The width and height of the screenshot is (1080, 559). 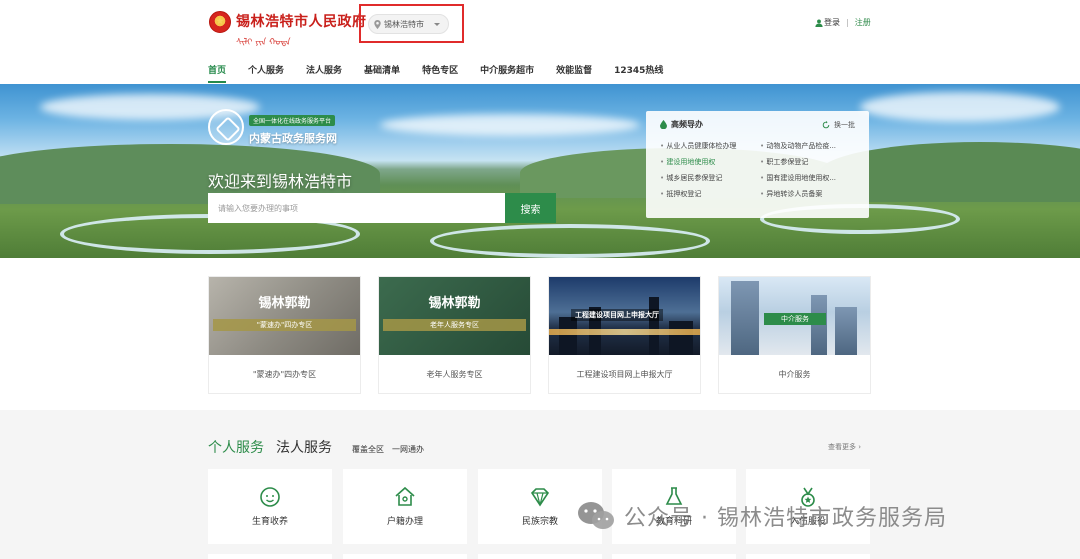 I want to click on site-title: 锡林浩特市人民政府, so click(x=301, y=22).